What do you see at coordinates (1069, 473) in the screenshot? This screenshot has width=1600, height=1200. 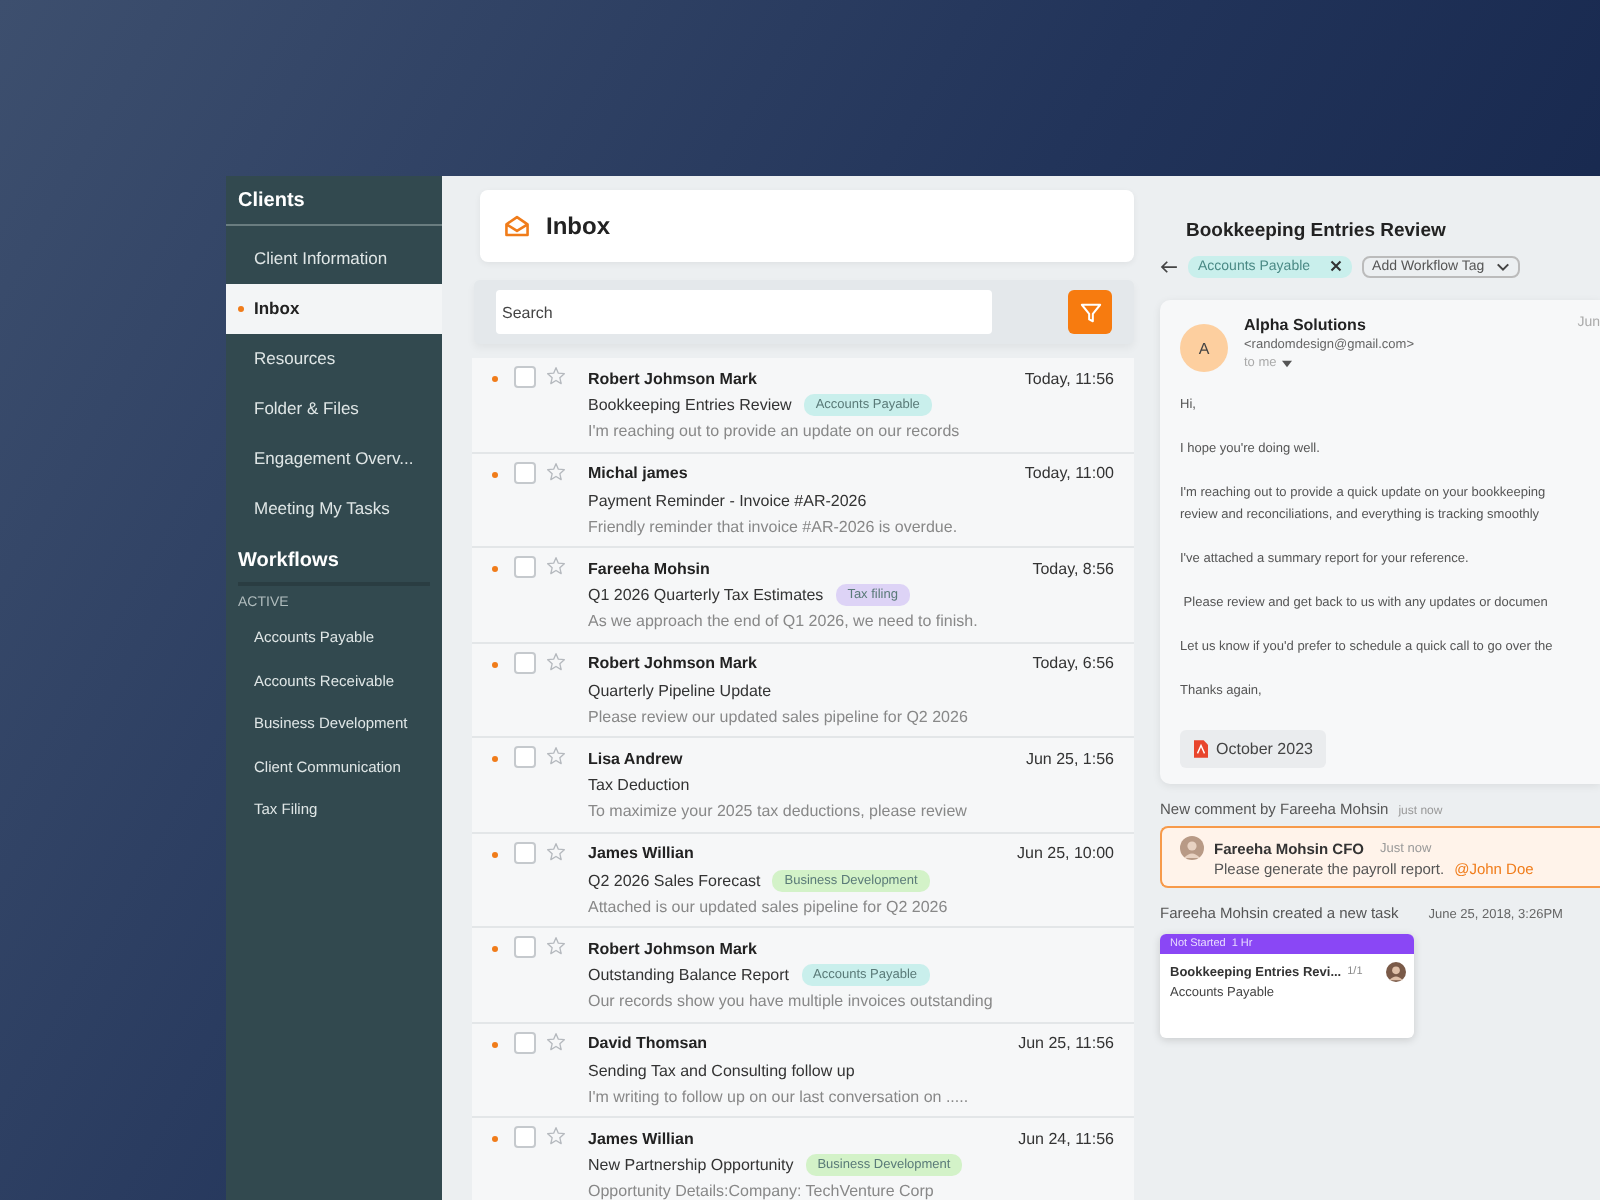 I see `message-time: Today, 11:00` at bounding box center [1069, 473].